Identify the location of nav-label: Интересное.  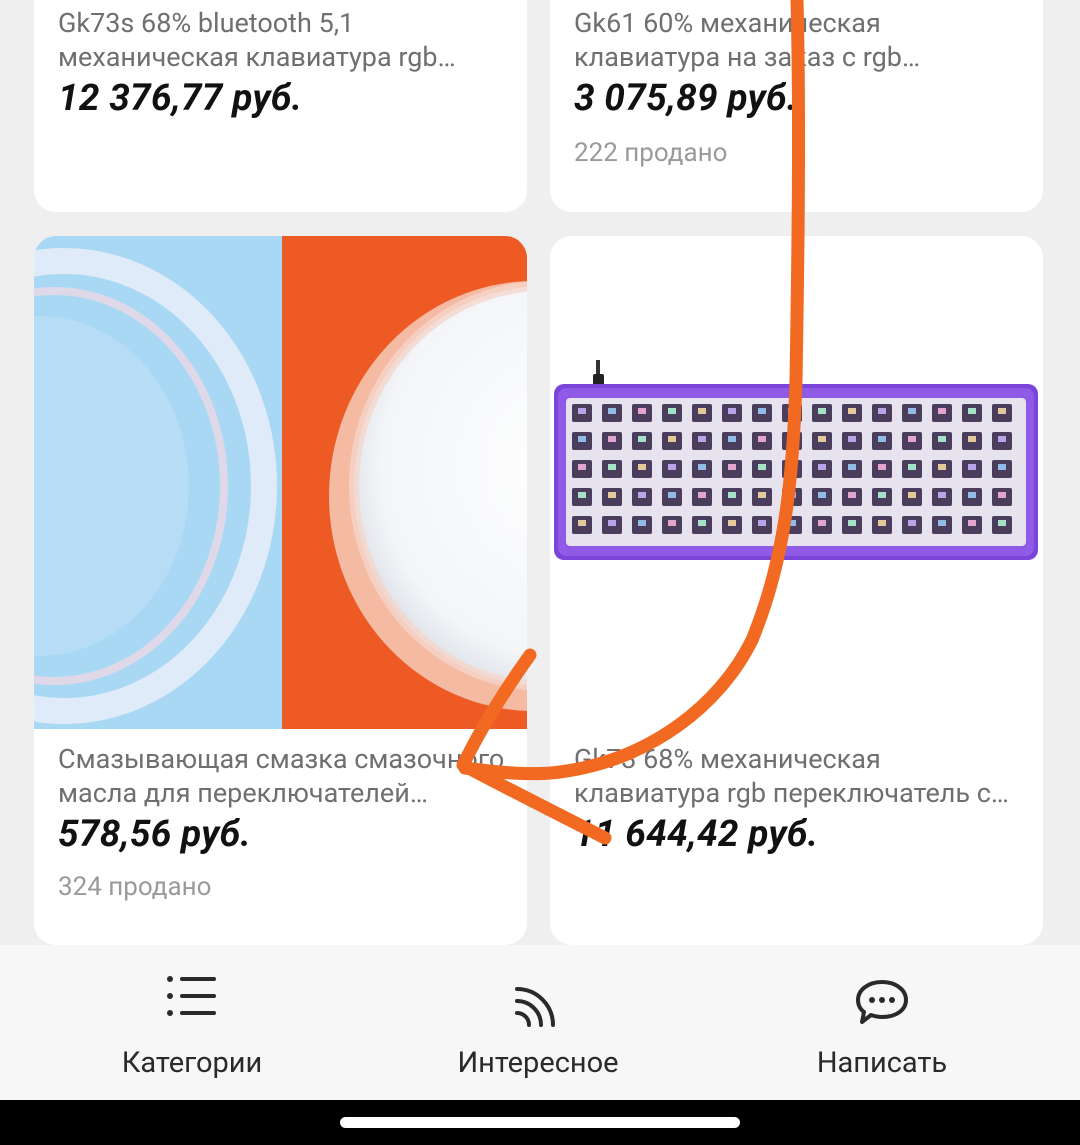
(538, 1063).